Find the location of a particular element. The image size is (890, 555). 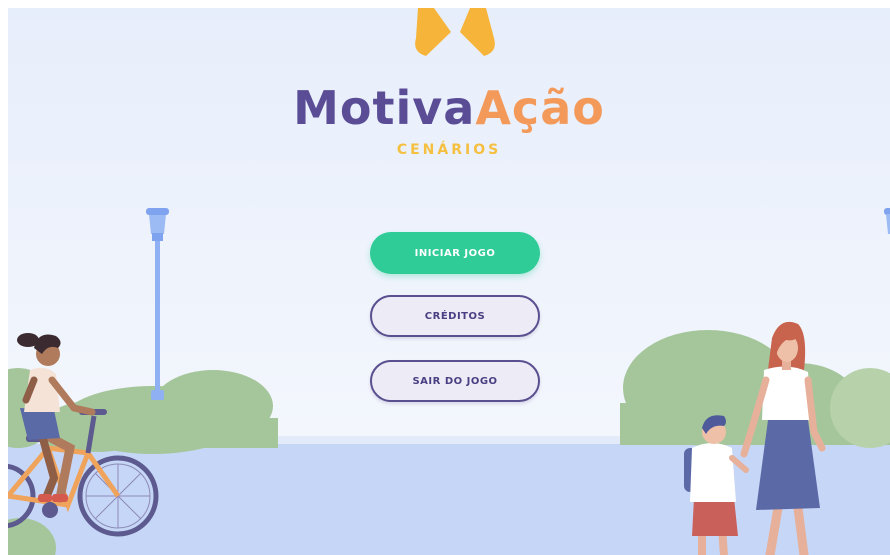

logo-text-motiva: Motiva is located at coordinates (384, 108).